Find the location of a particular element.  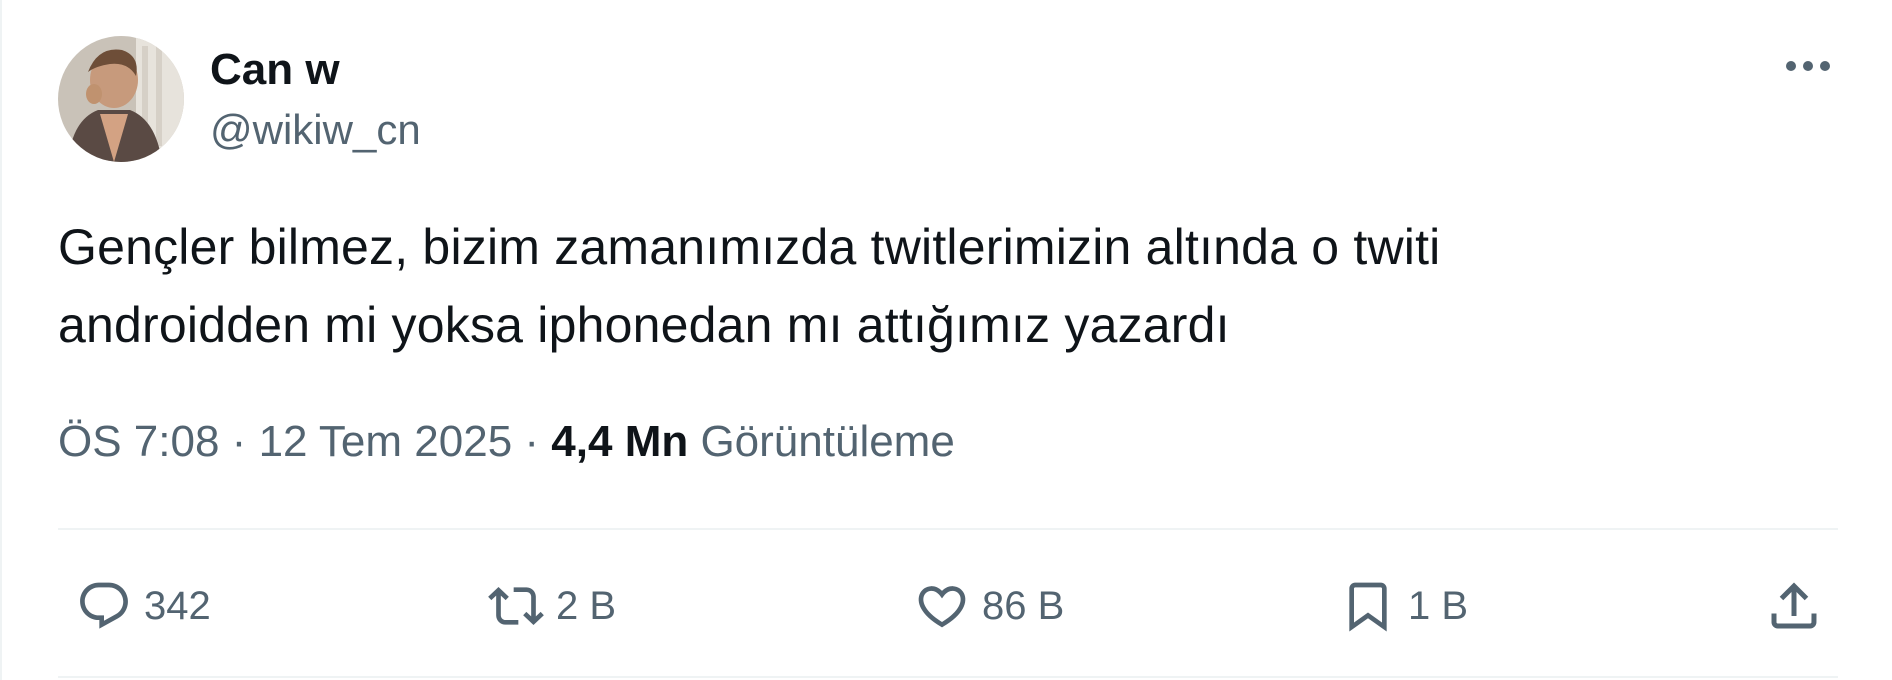

bookmark-icon is located at coordinates (1368, 607).